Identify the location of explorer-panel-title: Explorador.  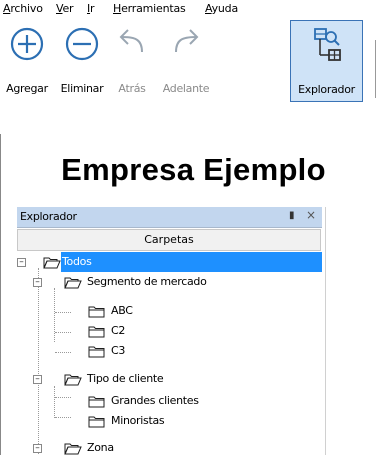
(48, 216).